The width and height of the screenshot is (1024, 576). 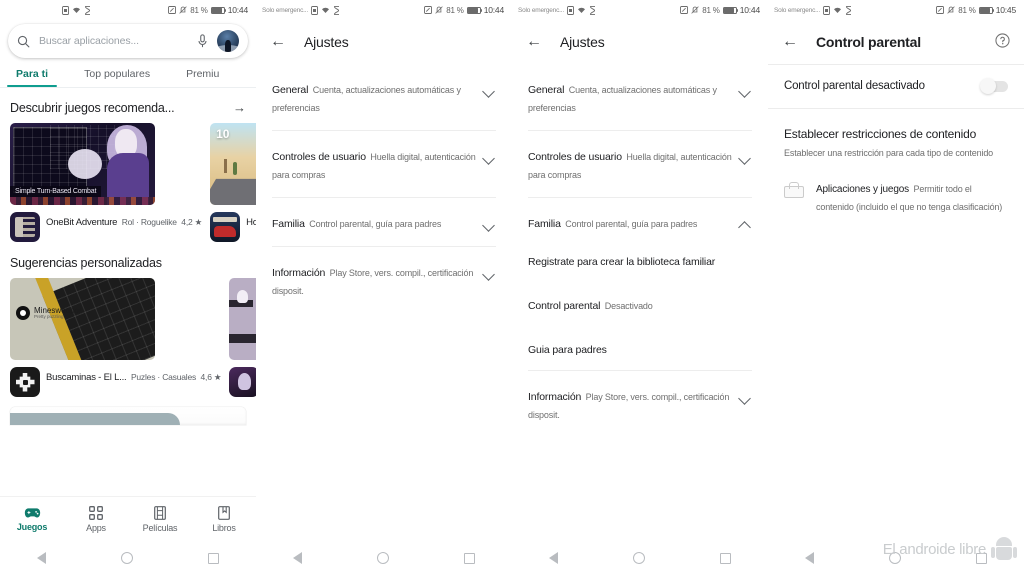 What do you see at coordinates (640, 304) in the screenshot?
I see `family-child-control-parental: Control parental Desactivado` at bounding box center [640, 304].